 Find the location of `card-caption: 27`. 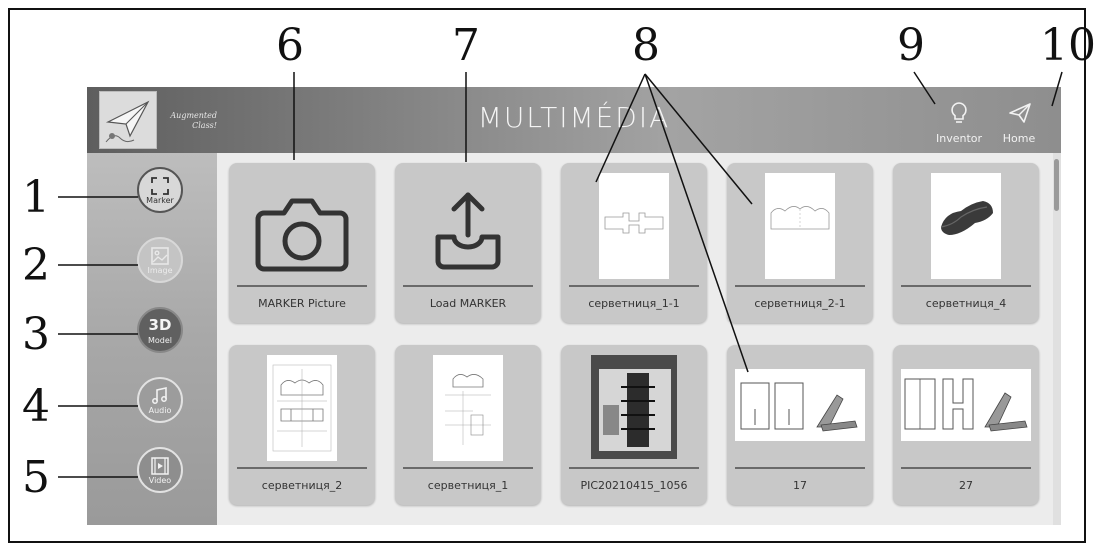

card-caption: 27 is located at coordinates (966, 485).